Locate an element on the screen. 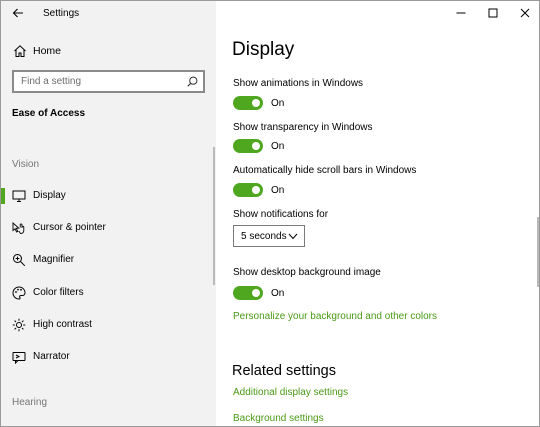 The image size is (540, 427). sidebar-item-label: Magnifier is located at coordinates (54, 259).